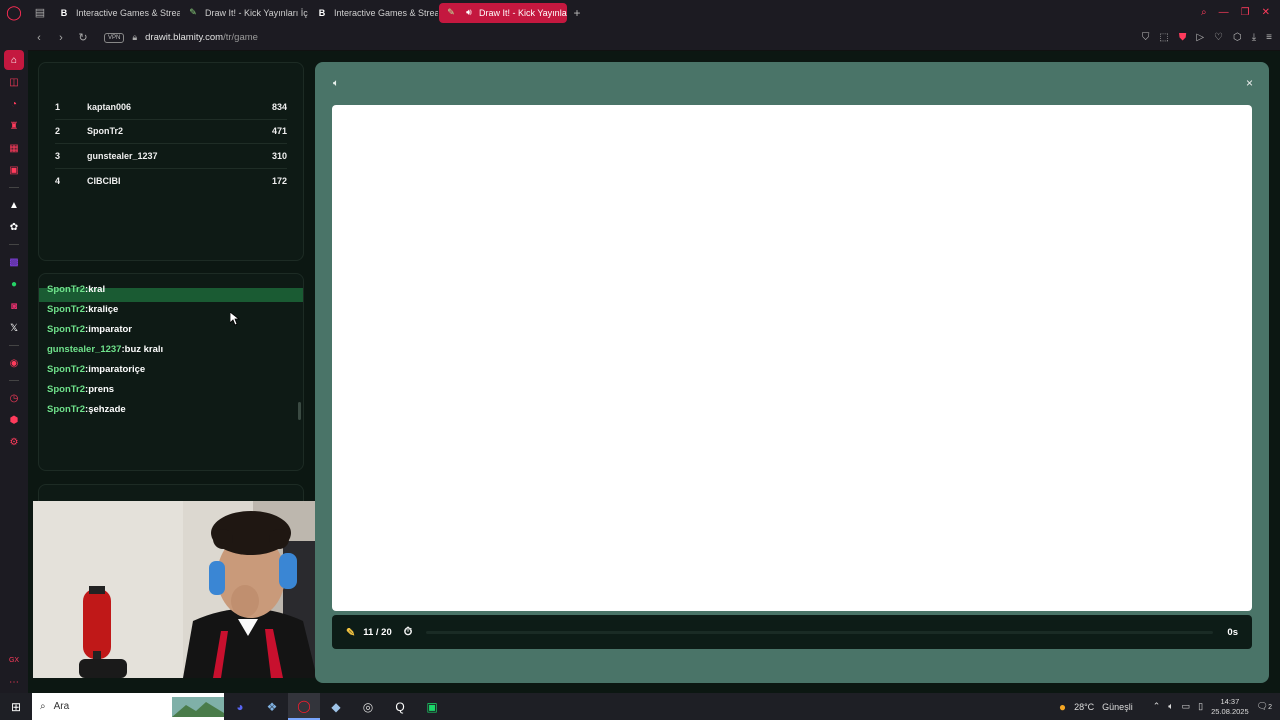 The width and height of the screenshot is (1280, 720). Describe the element at coordinates (1245, 12) in the screenshot. I see `maximize-icon: ❐` at that location.